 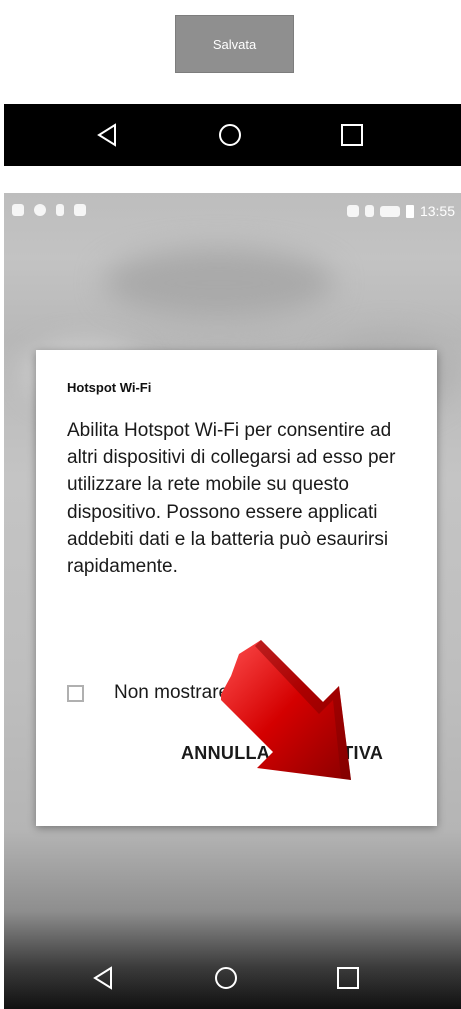 What do you see at coordinates (232, 213) in the screenshot?
I see `status-bar: 13:55` at bounding box center [232, 213].